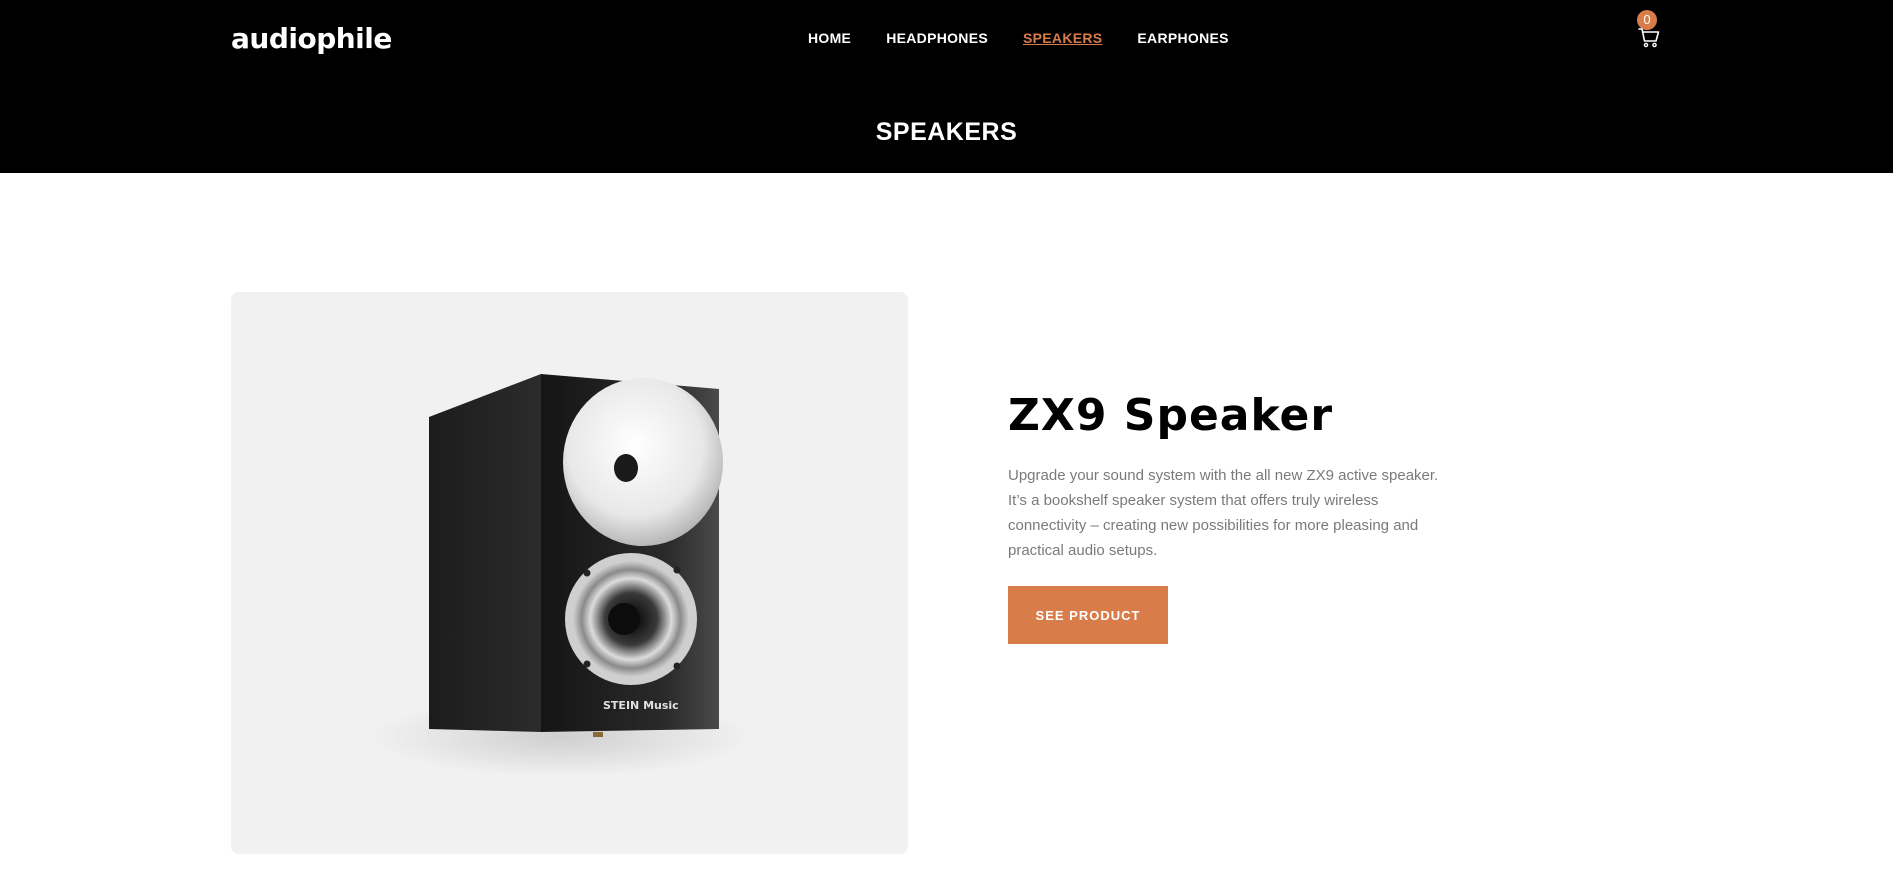  Describe the element at coordinates (1088, 615) in the screenshot. I see `see-product-button: SEE PRODUCT` at that location.